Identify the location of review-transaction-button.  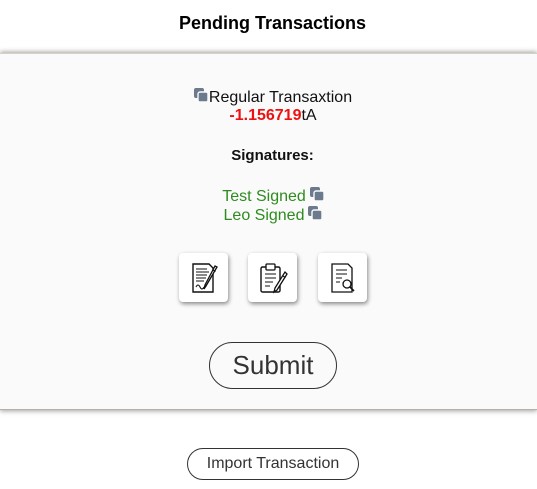
(342, 277).